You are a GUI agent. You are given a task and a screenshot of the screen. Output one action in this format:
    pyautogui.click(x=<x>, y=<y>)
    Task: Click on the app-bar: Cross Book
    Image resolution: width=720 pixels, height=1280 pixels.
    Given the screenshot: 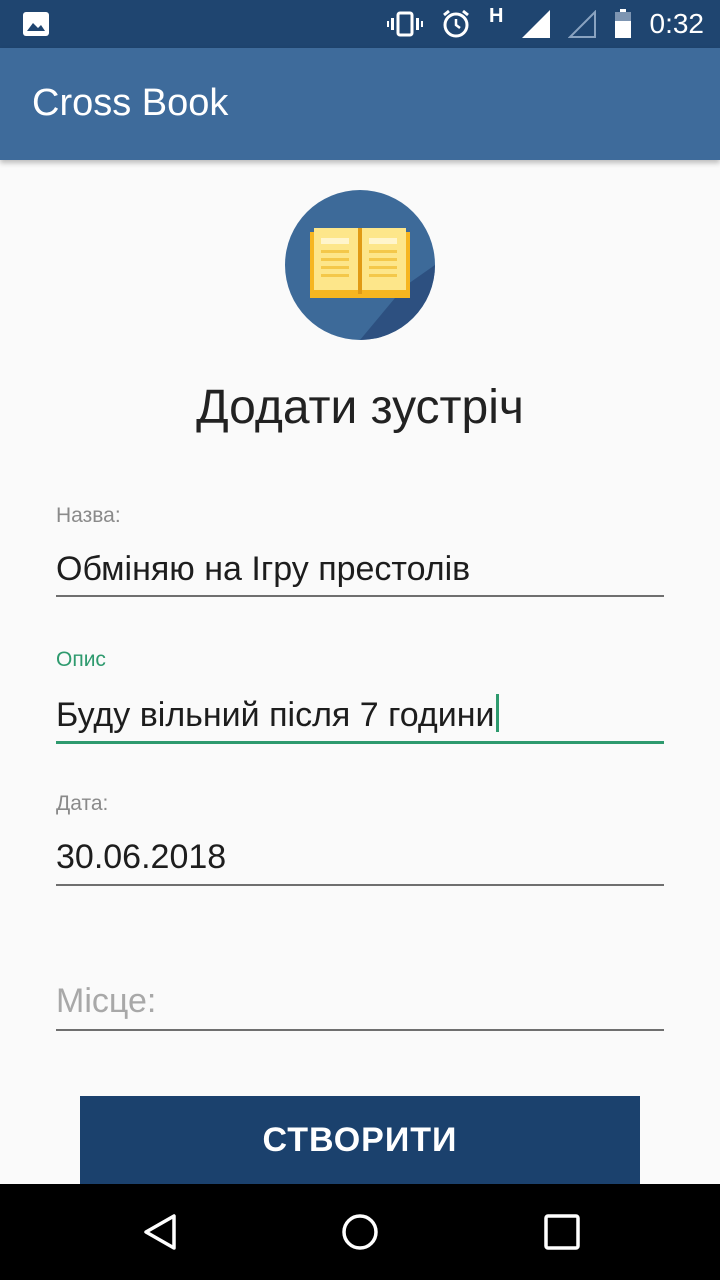 What is the action you would take?
    pyautogui.click(x=360, y=104)
    